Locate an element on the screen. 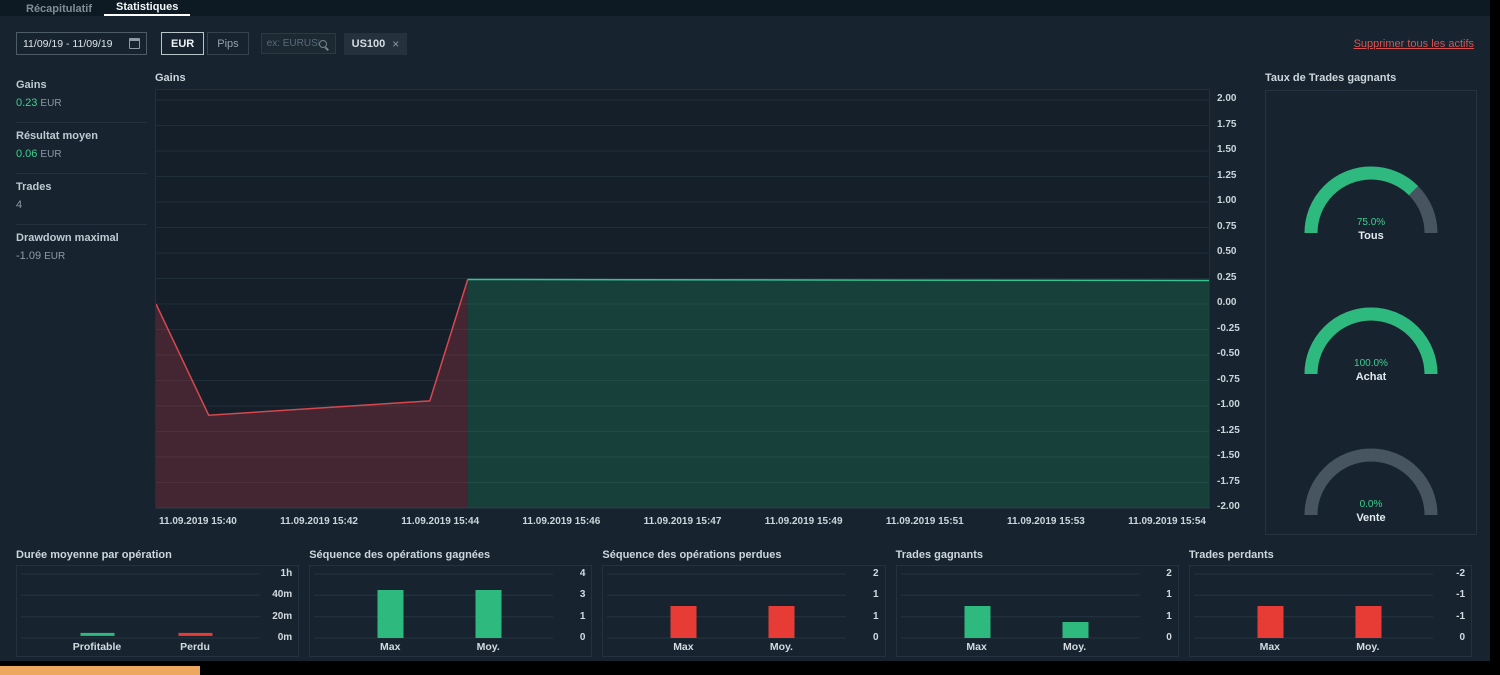 The height and width of the screenshot is (675, 1500). asset-tag-us100: US100 × is located at coordinates (375, 43).